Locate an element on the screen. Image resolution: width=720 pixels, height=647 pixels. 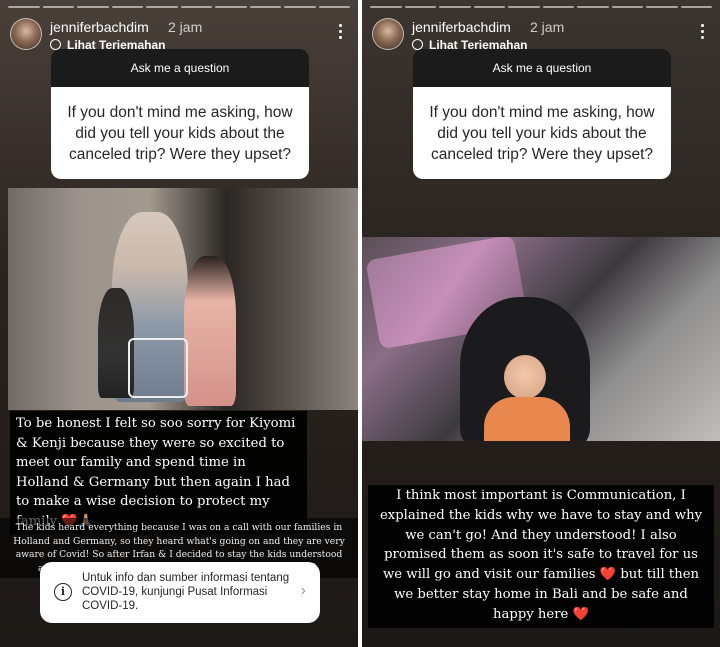
photo-stroller is located at coordinates (158, 368).